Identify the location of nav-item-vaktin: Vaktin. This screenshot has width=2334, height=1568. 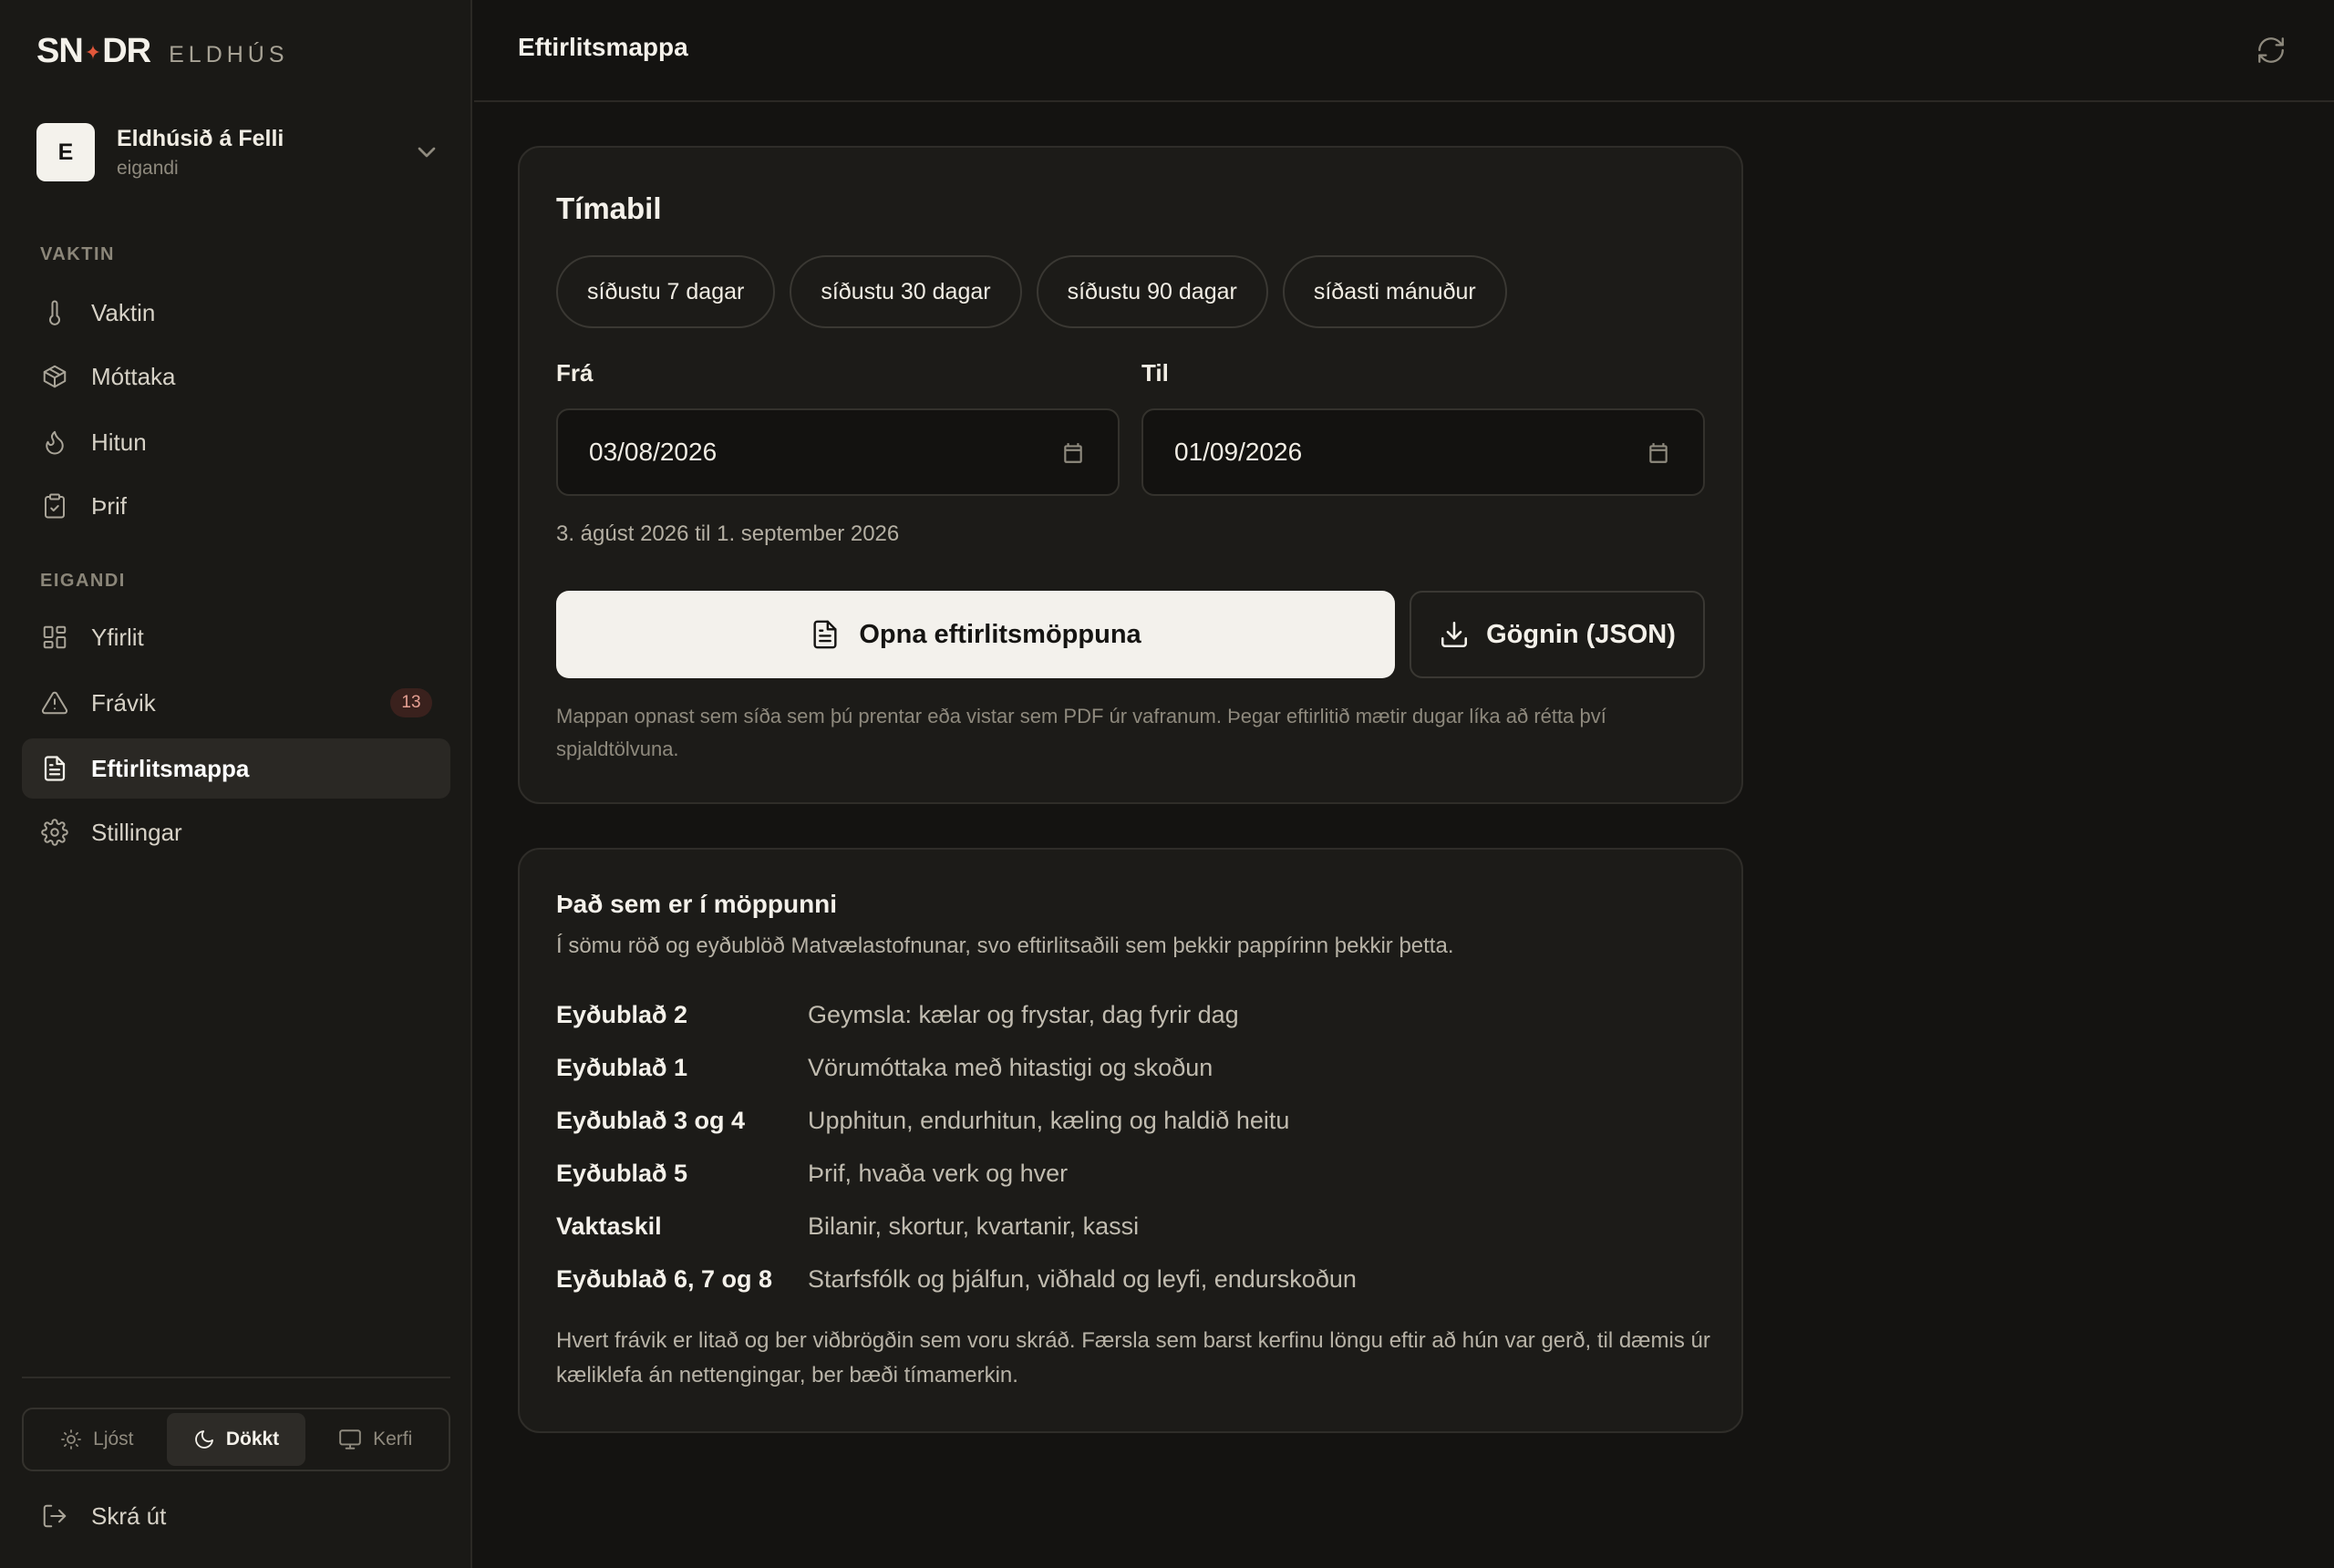
(236, 313).